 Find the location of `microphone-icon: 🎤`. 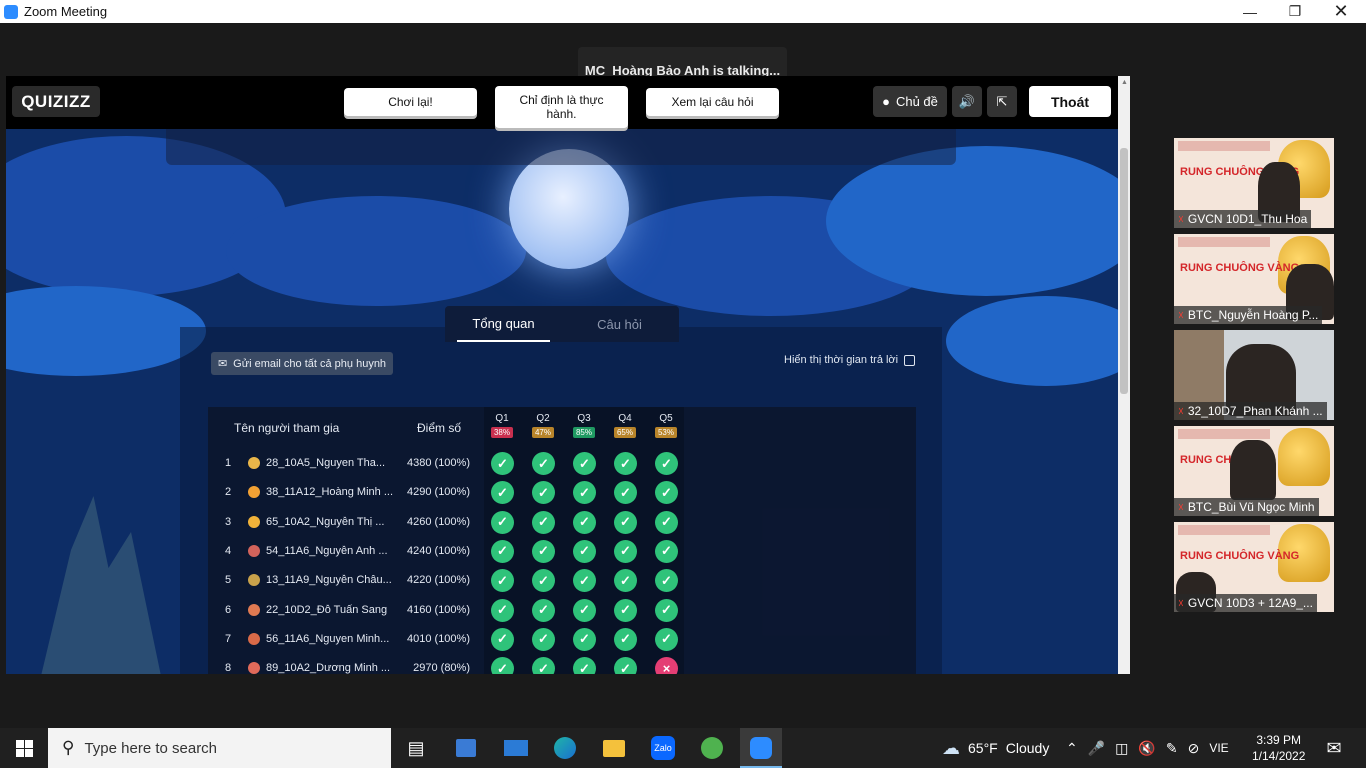

microphone-icon: 🎤 is located at coordinates (1096, 748).